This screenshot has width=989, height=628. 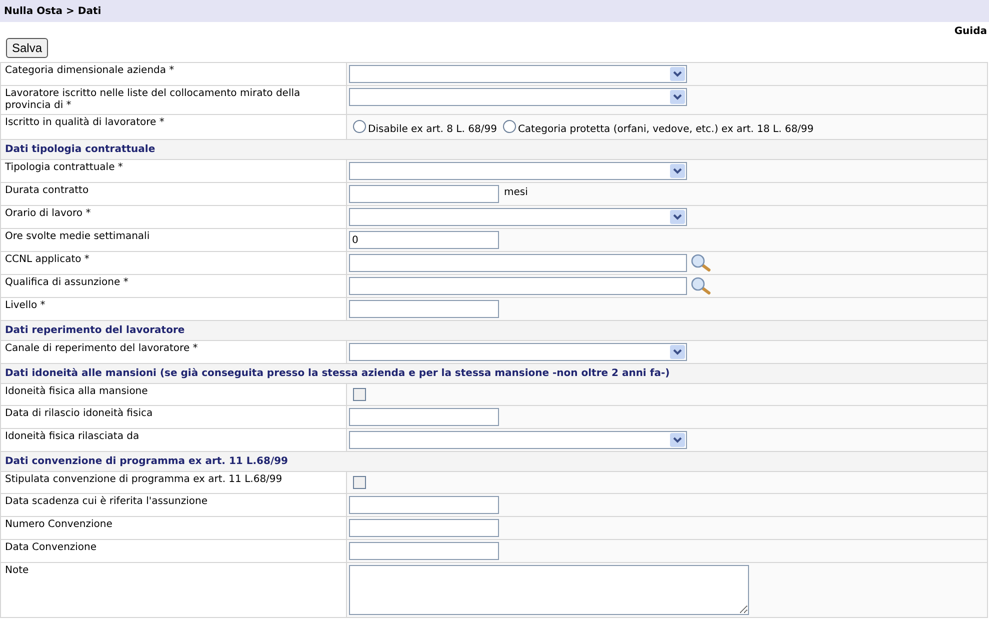 I want to click on field-label: Ore svolte medie settimanali, so click(x=77, y=236).